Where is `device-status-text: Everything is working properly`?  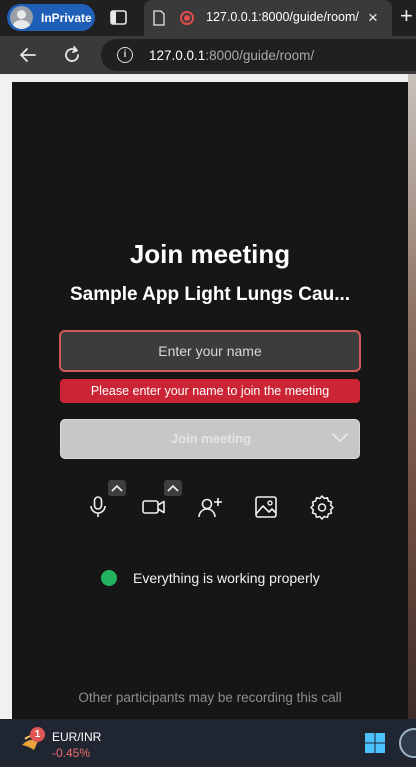 device-status-text: Everything is working properly is located at coordinates (226, 578).